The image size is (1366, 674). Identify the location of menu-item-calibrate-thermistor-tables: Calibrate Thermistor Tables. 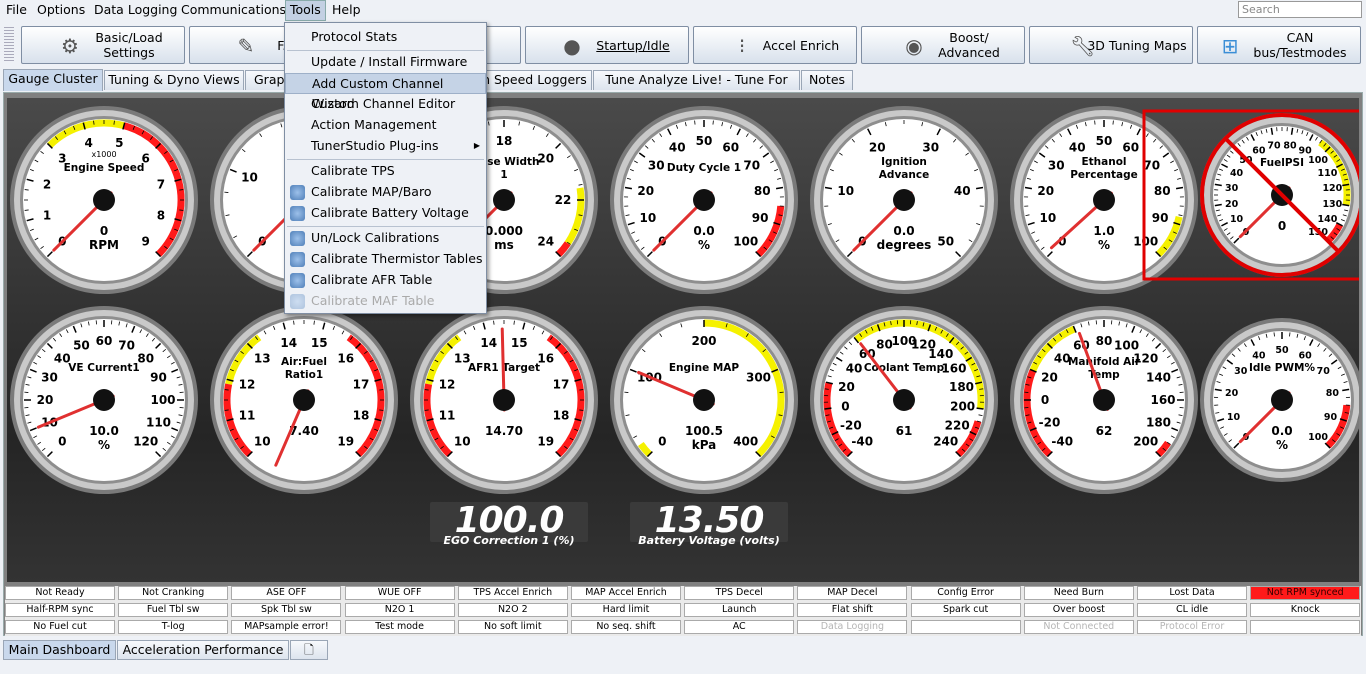
(385, 259).